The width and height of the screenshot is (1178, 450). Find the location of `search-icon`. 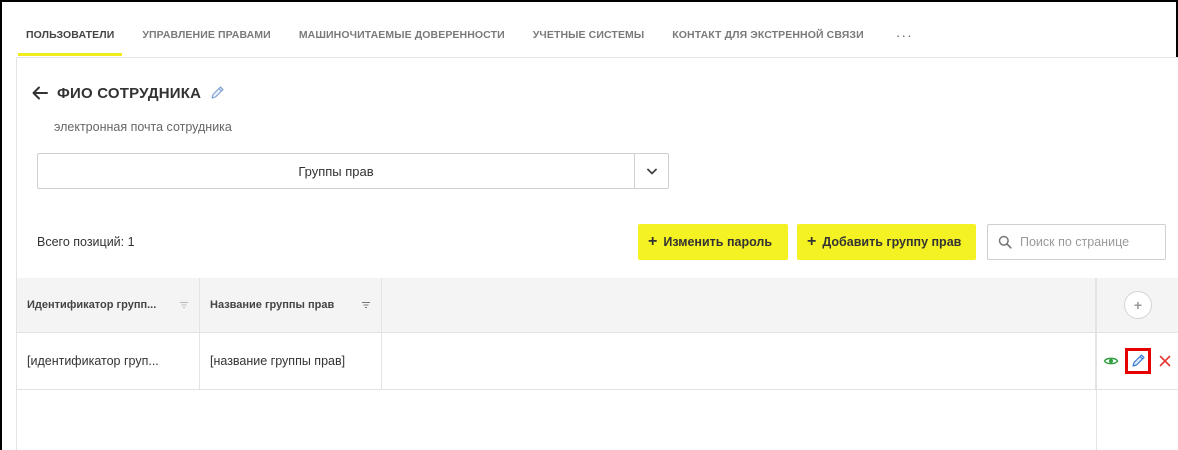

search-icon is located at coordinates (1005, 242).